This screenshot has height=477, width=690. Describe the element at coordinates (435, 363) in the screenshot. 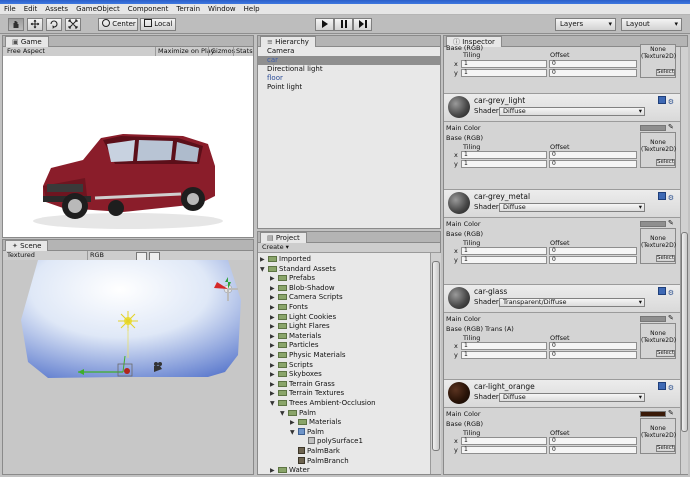

I see `project-scrollbar` at that location.